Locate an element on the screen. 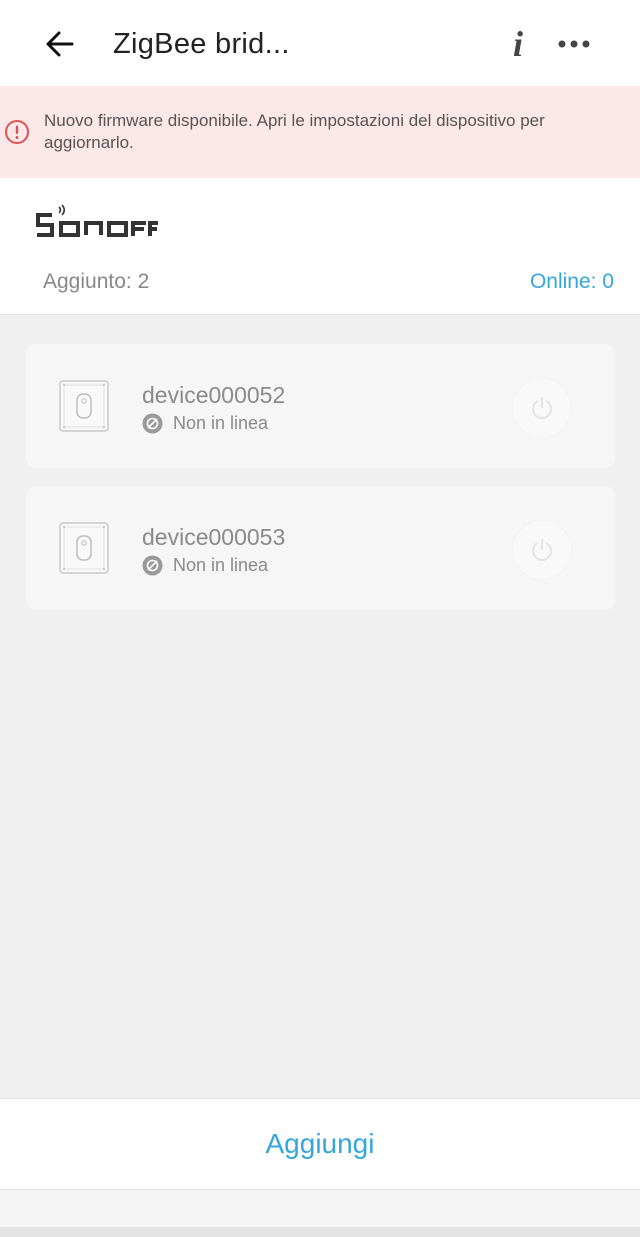 This screenshot has height=1237, width=640. more-options-button is located at coordinates (574, 44).